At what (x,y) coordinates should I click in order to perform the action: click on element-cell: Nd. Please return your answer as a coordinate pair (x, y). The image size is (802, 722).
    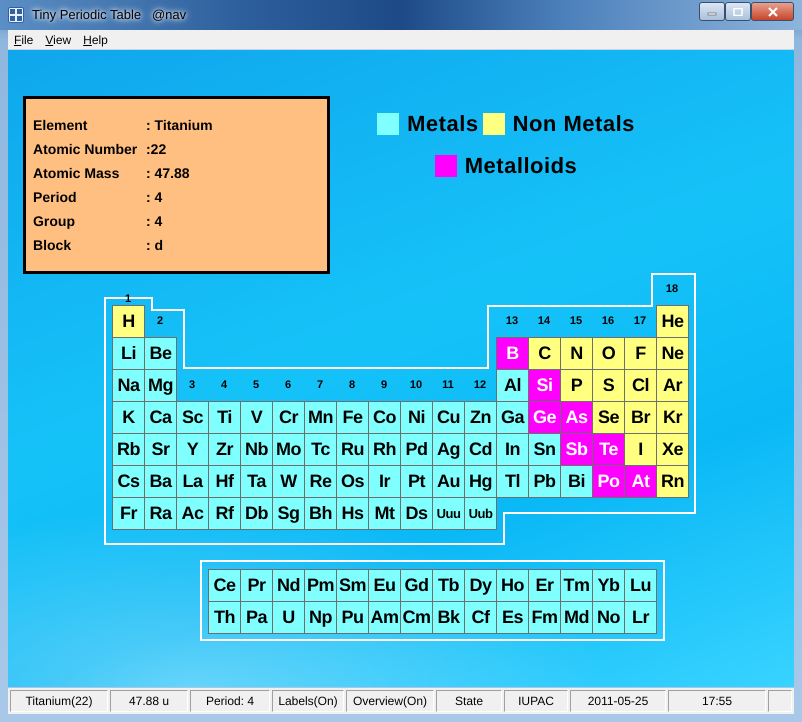
    Looking at the image, I should click on (288, 585).